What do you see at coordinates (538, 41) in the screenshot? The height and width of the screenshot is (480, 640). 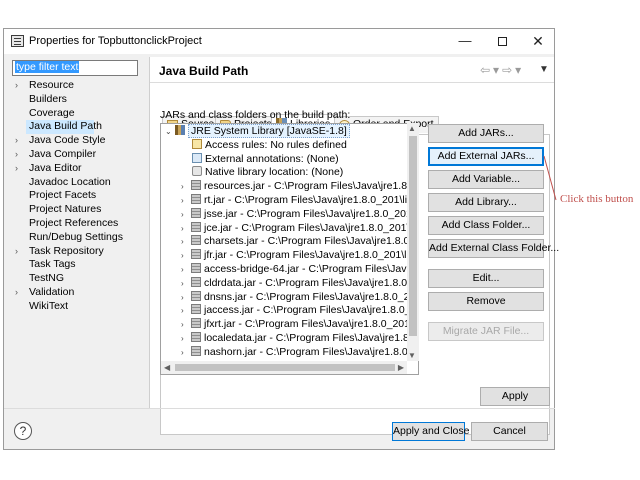 I see `close-button: ✕` at bounding box center [538, 41].